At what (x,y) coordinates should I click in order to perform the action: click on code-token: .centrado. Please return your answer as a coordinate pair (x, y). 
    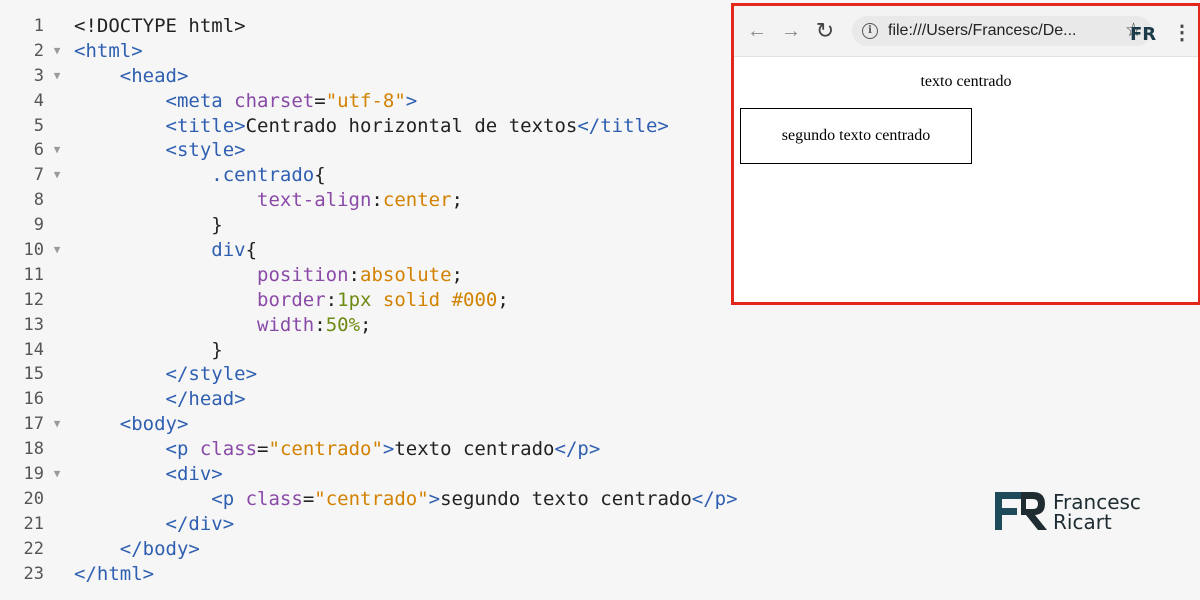
    Looking at the image, I should click on (263, 175).